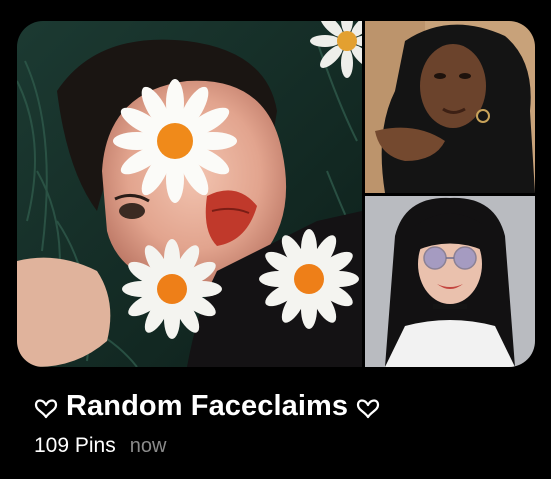  Describe the element at coordinates (450, 107) in the screenshot. I see `top-right-photo` at that location.